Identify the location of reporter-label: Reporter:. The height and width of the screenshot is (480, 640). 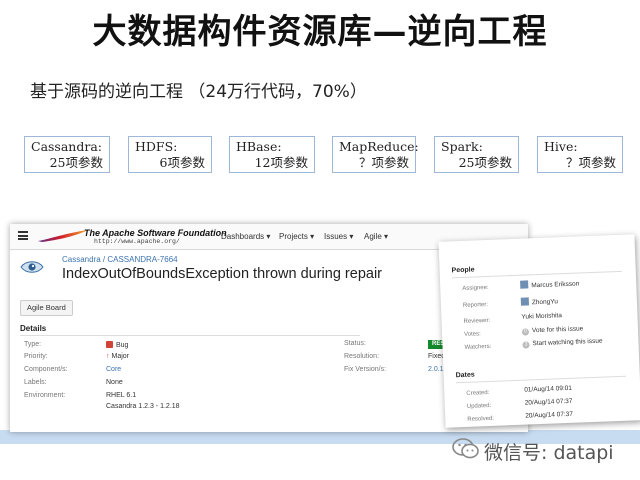
(475, 305).